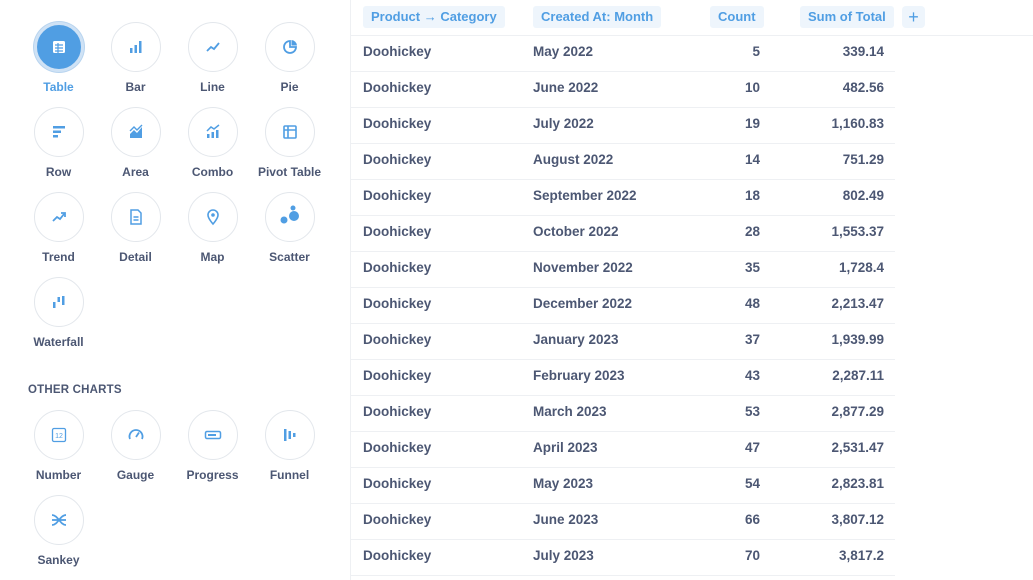 This screenshot has width=1033, height=580. What do you see at coordinates (863, 51) in the screenshot?
I see `cell-sum-total: 339.14` at bounding box center [863, 51].